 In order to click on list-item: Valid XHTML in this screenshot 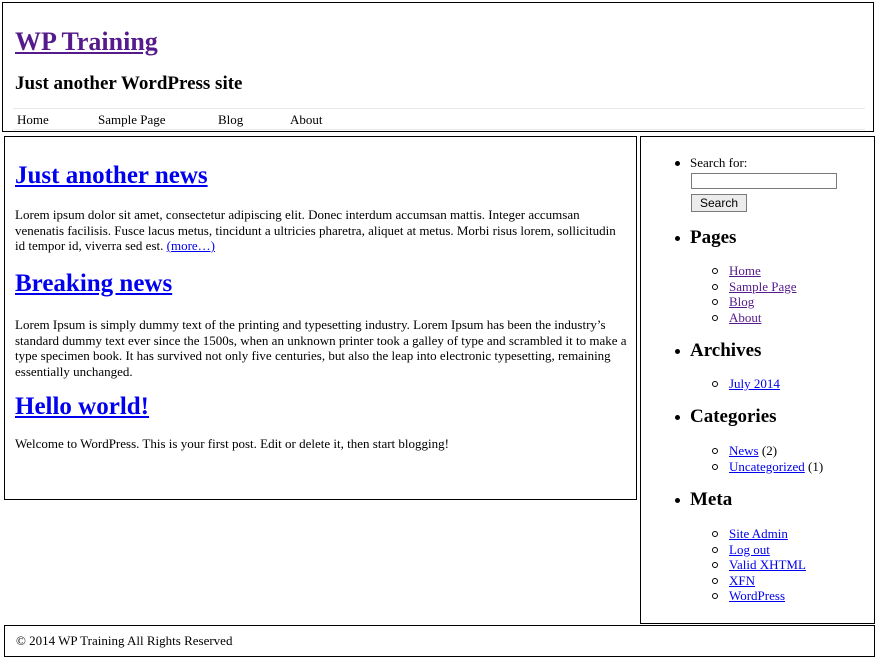, I will do `click(758, 565)`.